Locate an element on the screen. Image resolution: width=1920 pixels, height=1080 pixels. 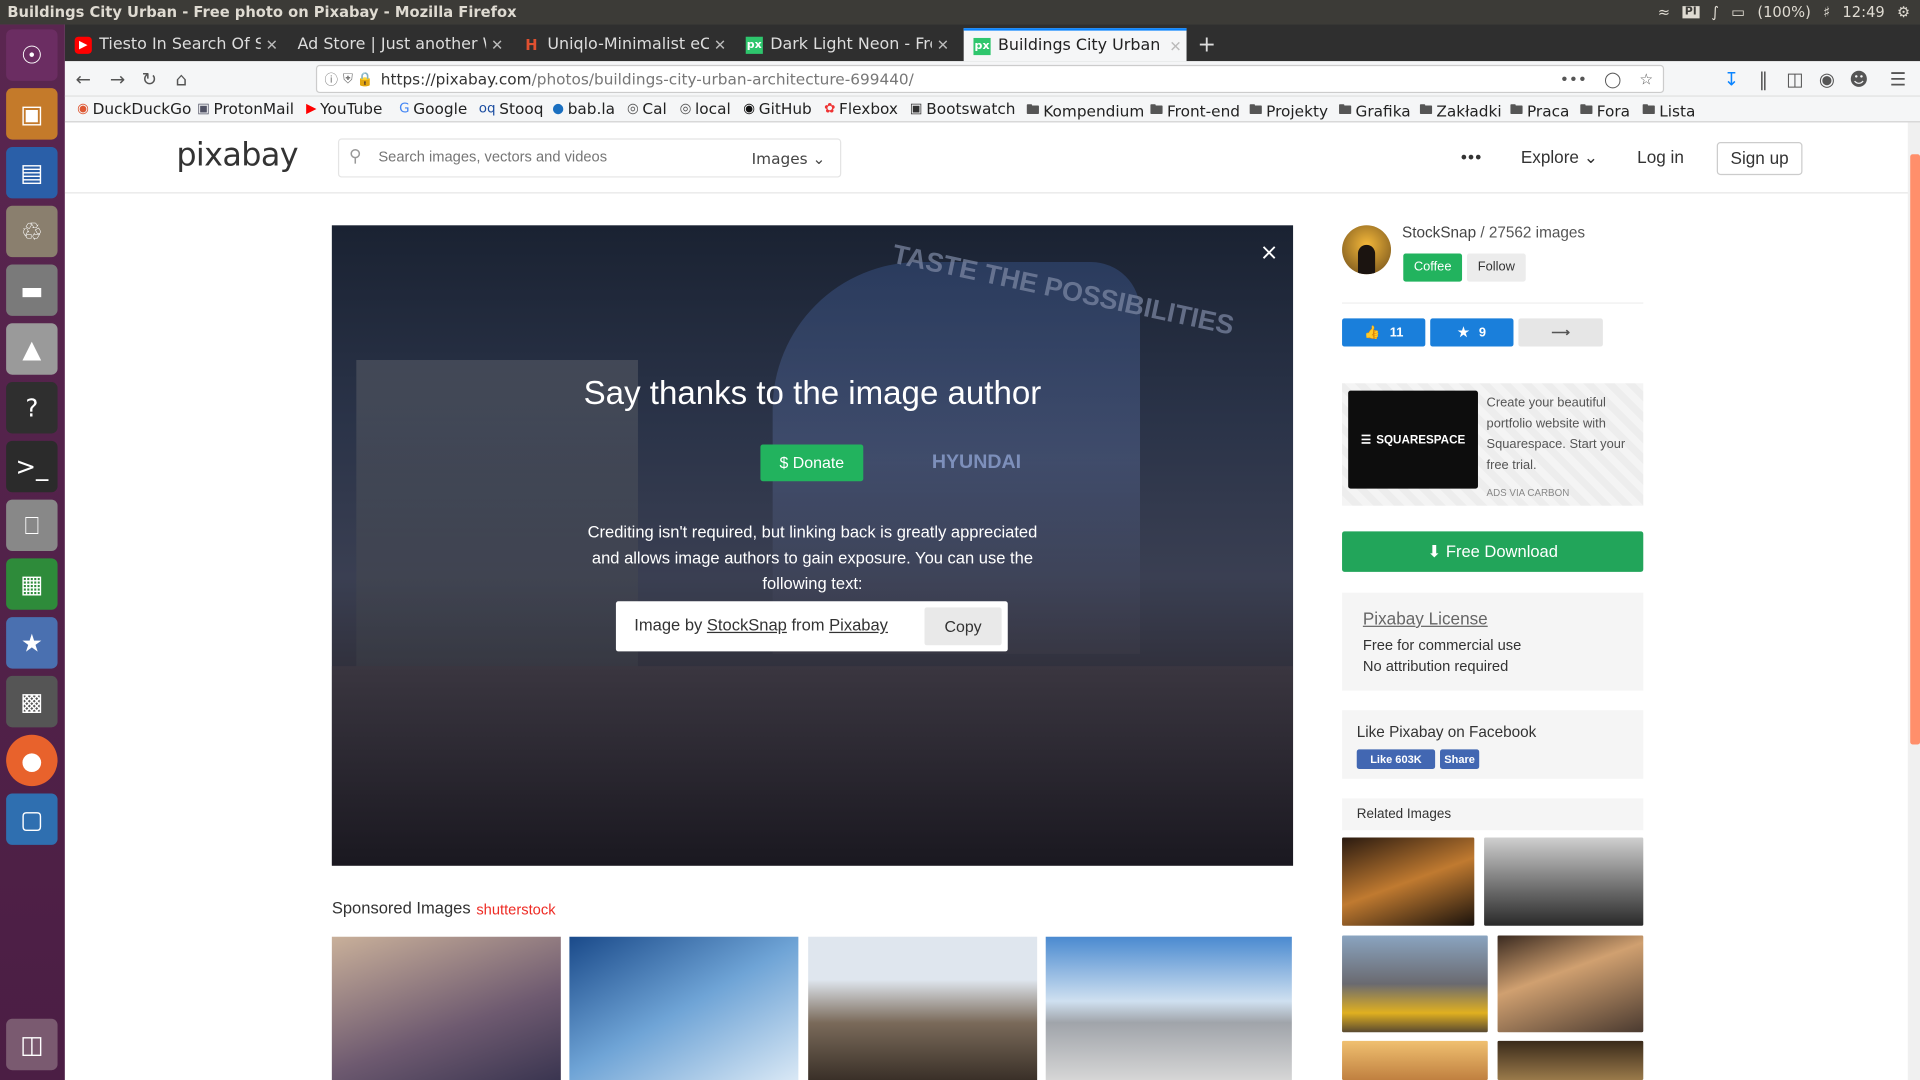
tools-icon: ? is located at coordinates (32, 408).